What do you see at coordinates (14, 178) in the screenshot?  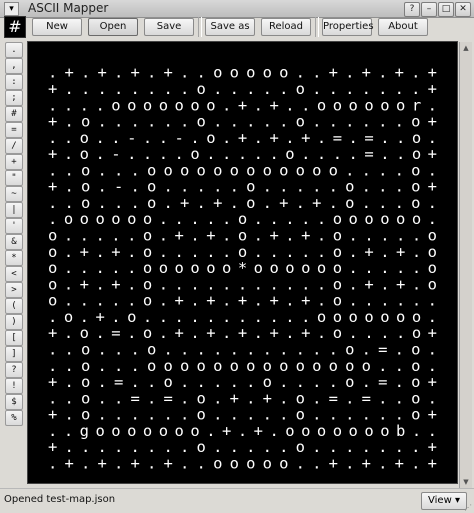 I see `palette-button: "` at bounding box center [14, 178].